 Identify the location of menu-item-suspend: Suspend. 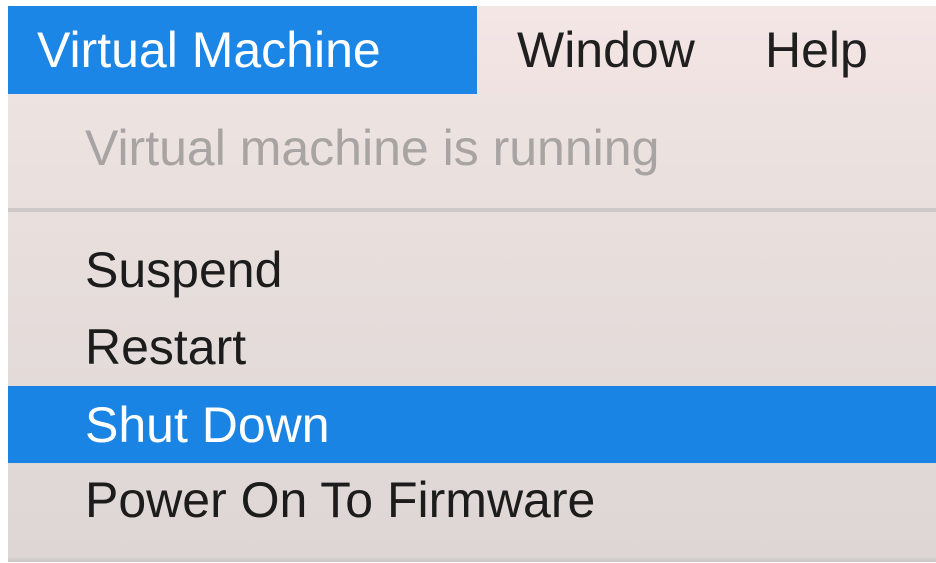
(472, 269).